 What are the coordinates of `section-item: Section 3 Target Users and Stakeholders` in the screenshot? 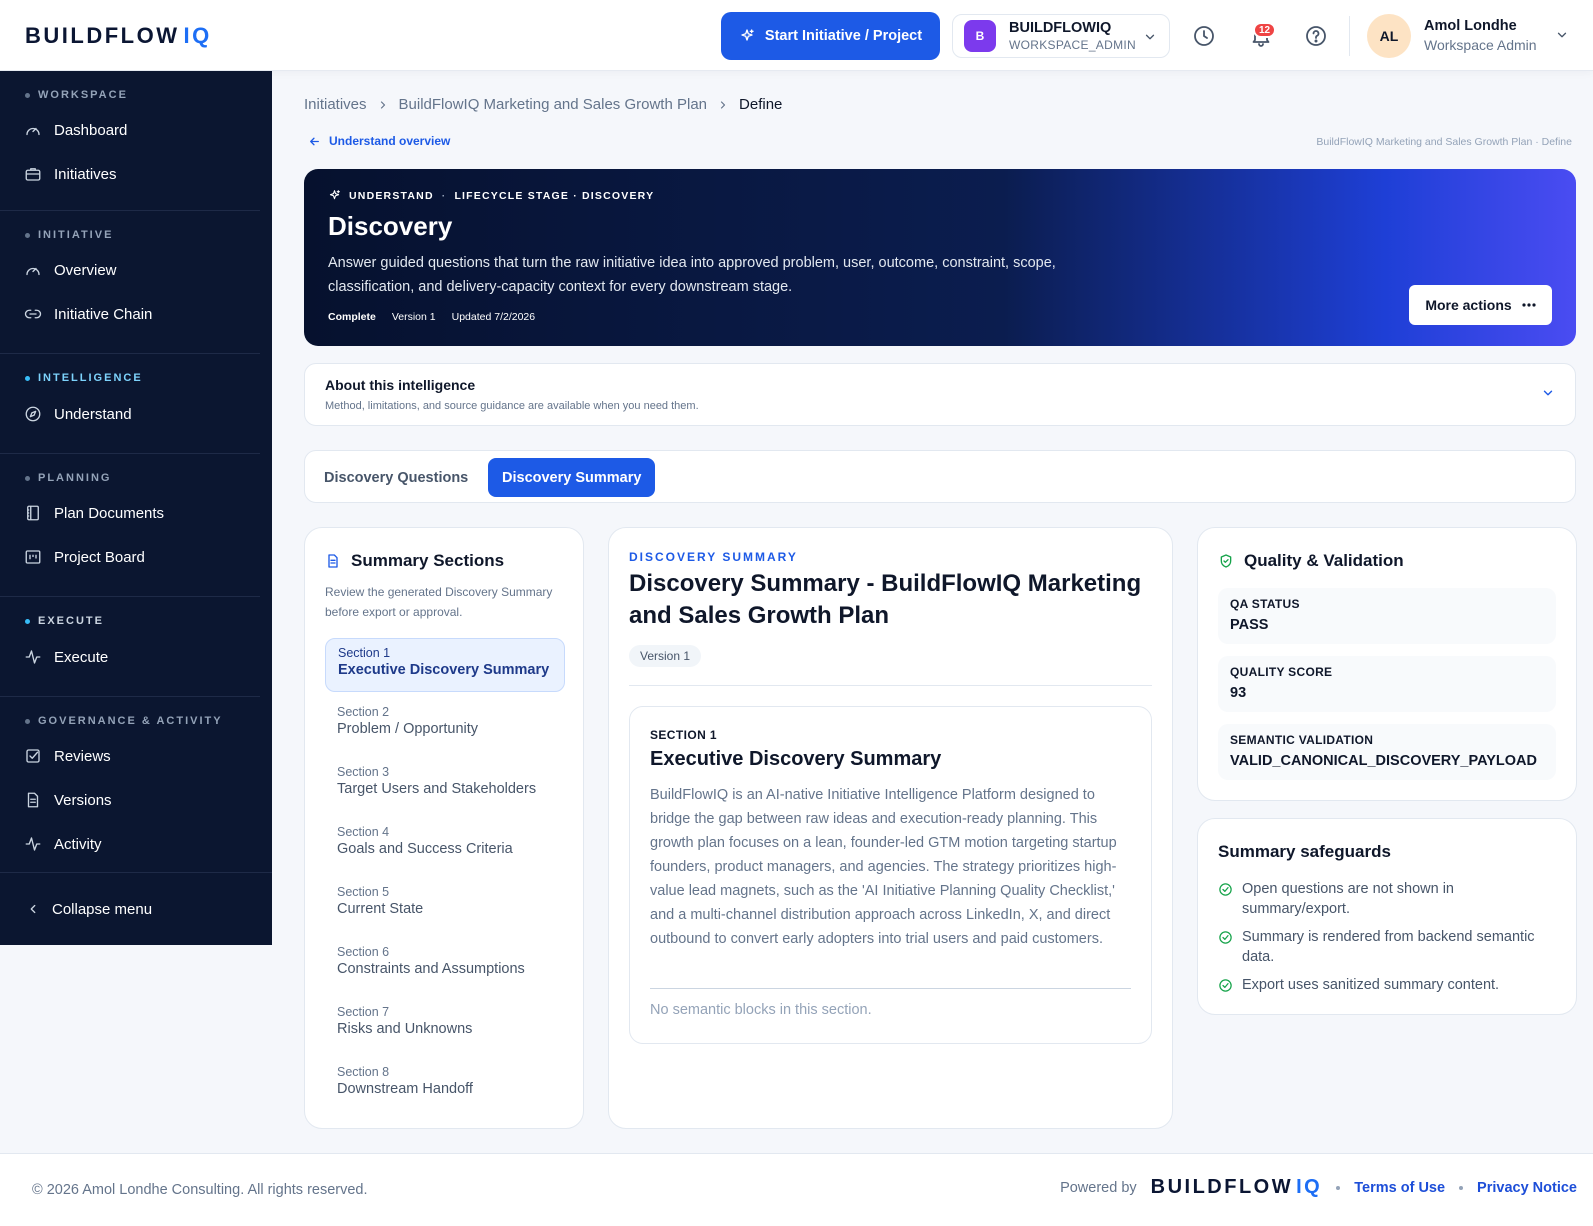 It's located at (445, 785).